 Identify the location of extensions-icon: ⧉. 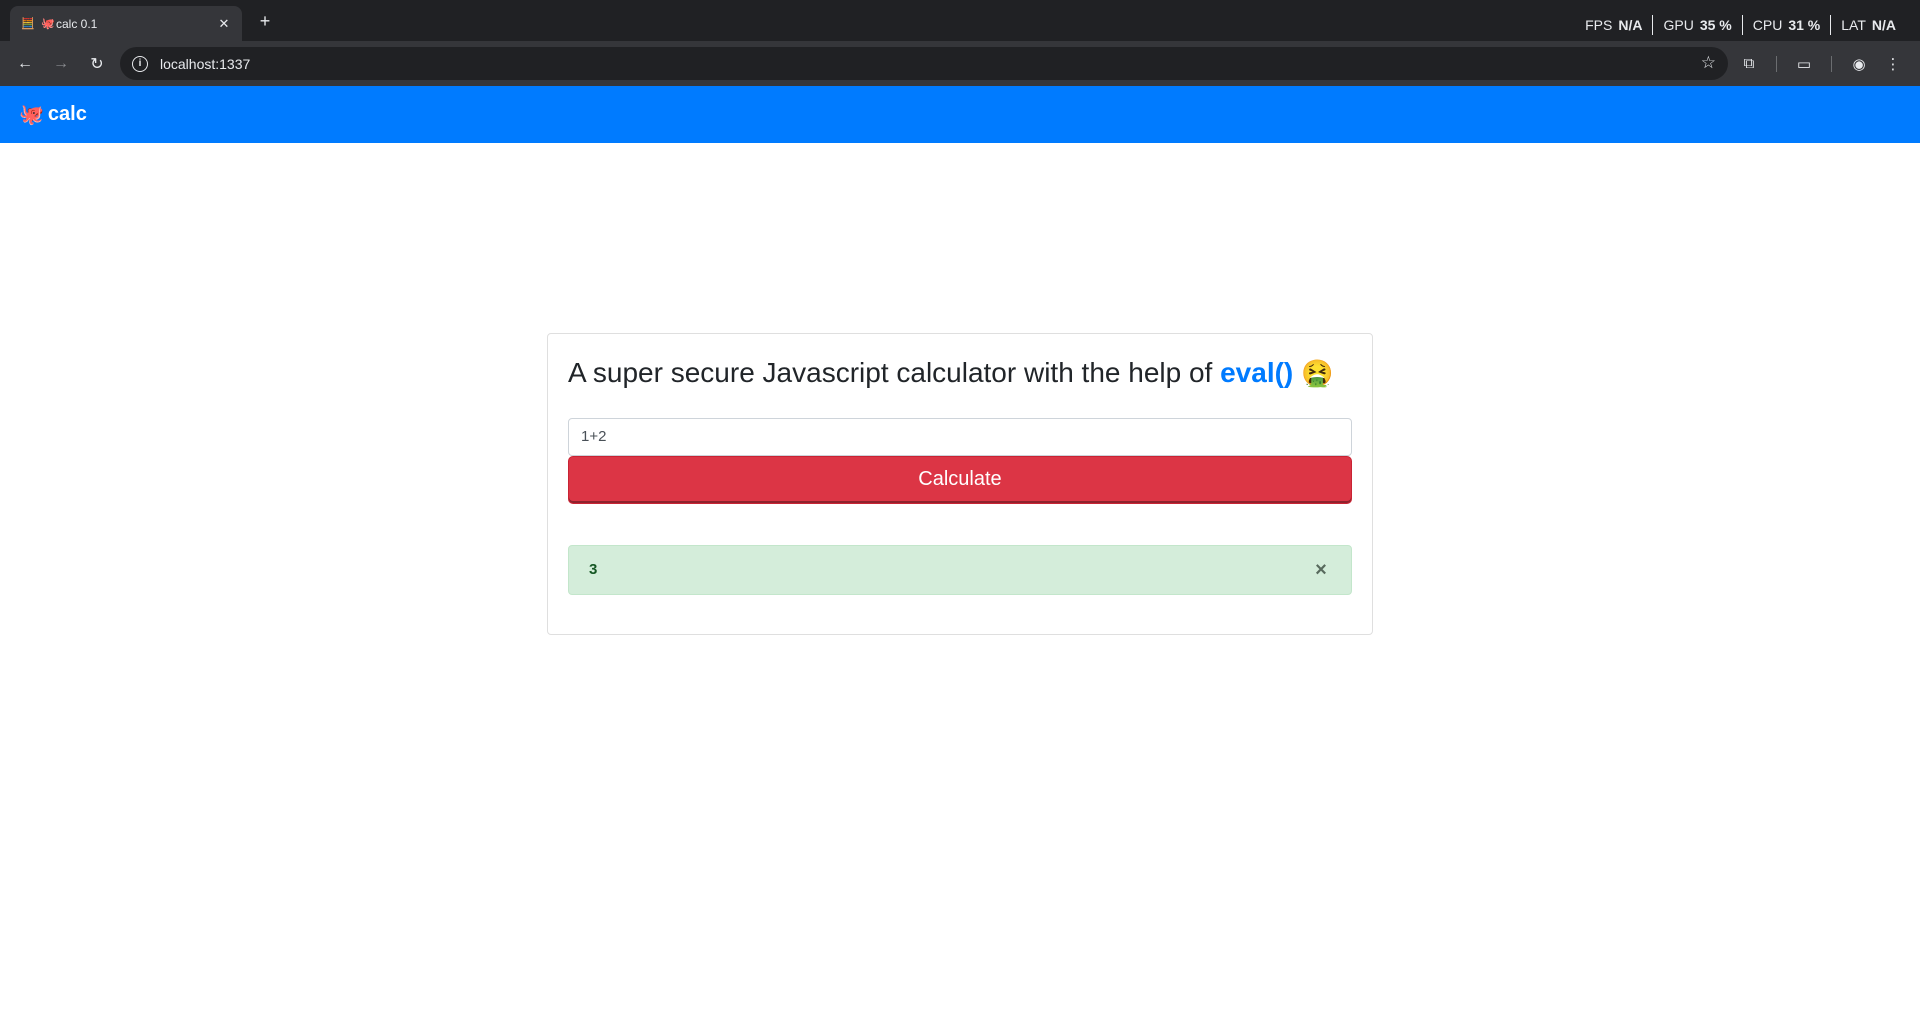
(1749, 64).